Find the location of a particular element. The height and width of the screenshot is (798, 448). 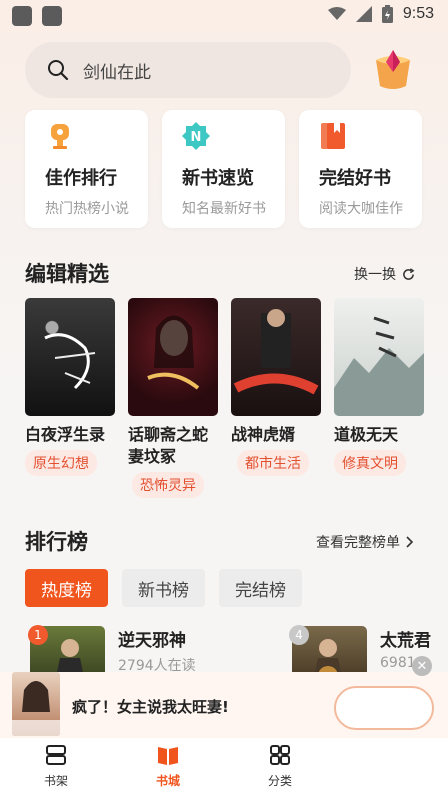

refresh-button: 换一换 is located at coordinates (384, 274).